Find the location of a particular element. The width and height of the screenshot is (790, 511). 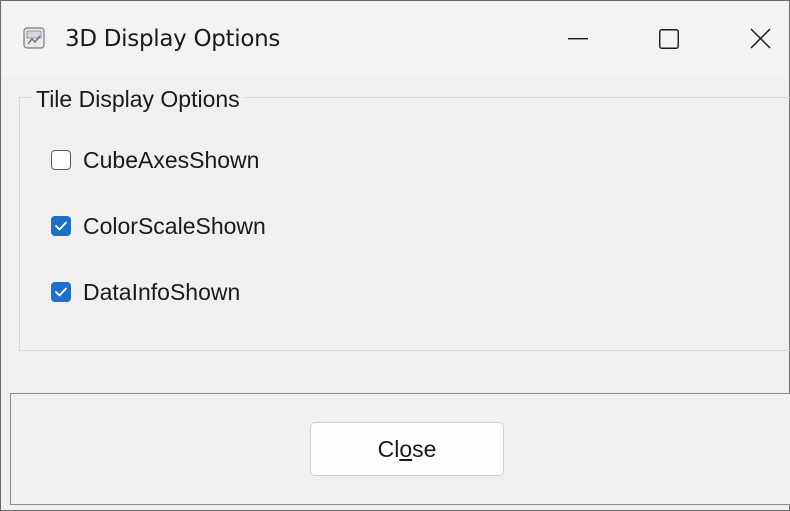

minimize-icon is located at coordinates (578, 39).